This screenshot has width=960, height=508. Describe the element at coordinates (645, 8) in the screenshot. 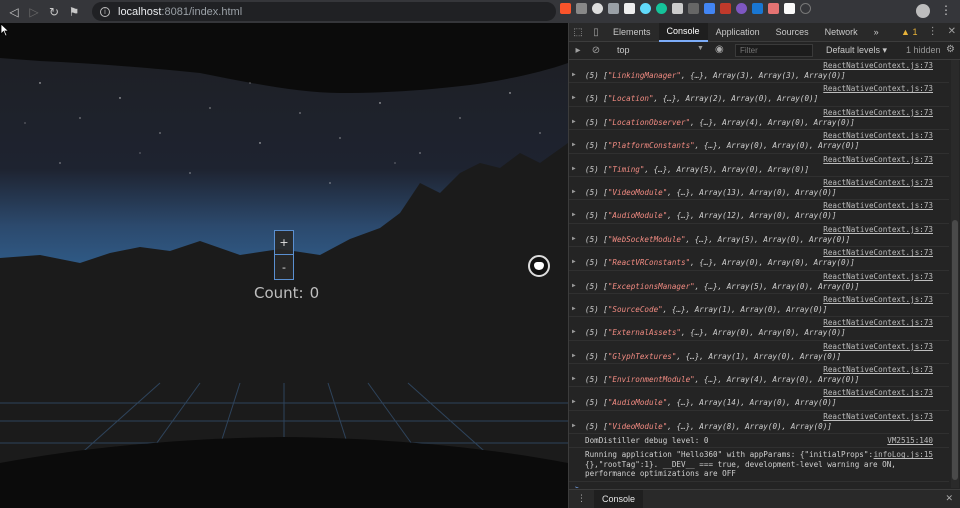

I see `react-ext-icon` at that location.